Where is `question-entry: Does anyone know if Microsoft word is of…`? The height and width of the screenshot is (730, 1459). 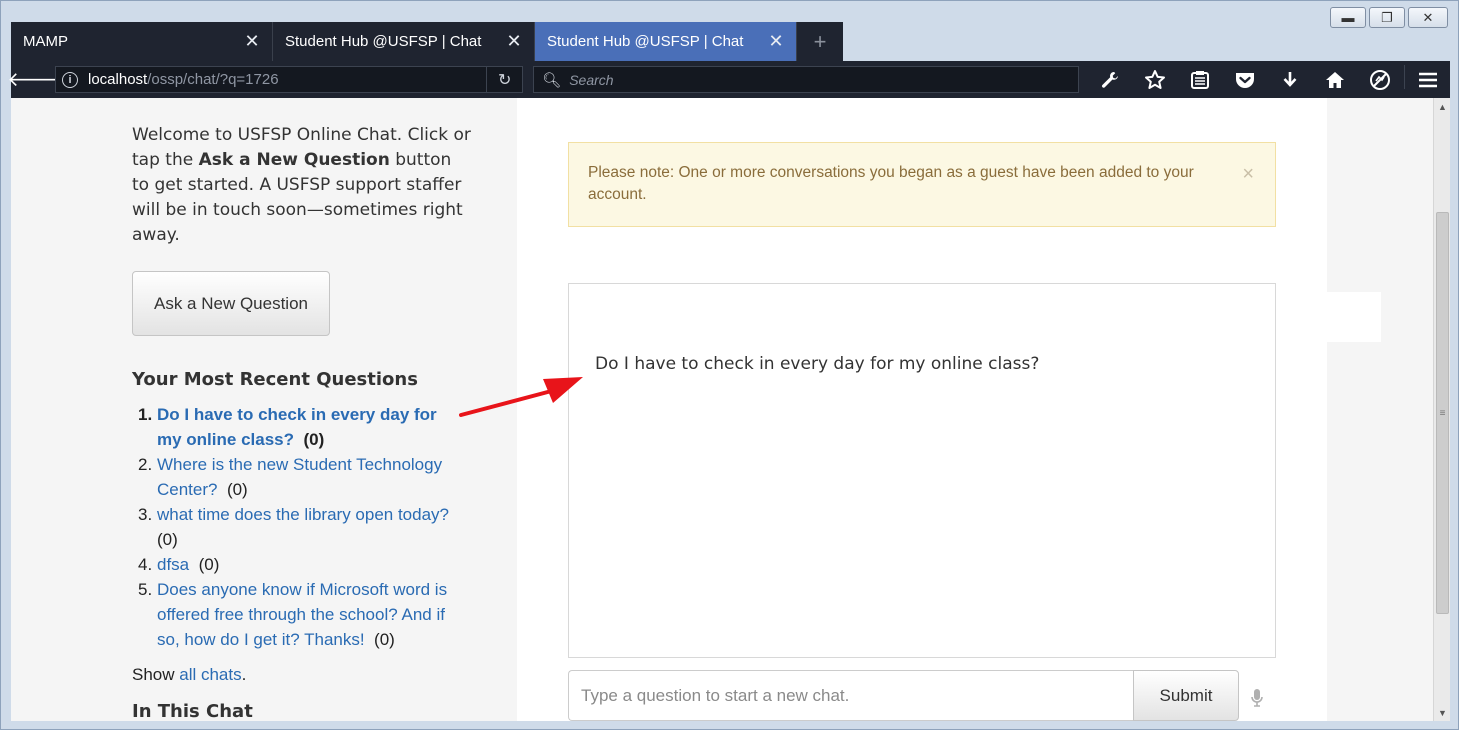
question-entry: Does anyone know if Microsoft word is of… is located at coordinates (309, 614).